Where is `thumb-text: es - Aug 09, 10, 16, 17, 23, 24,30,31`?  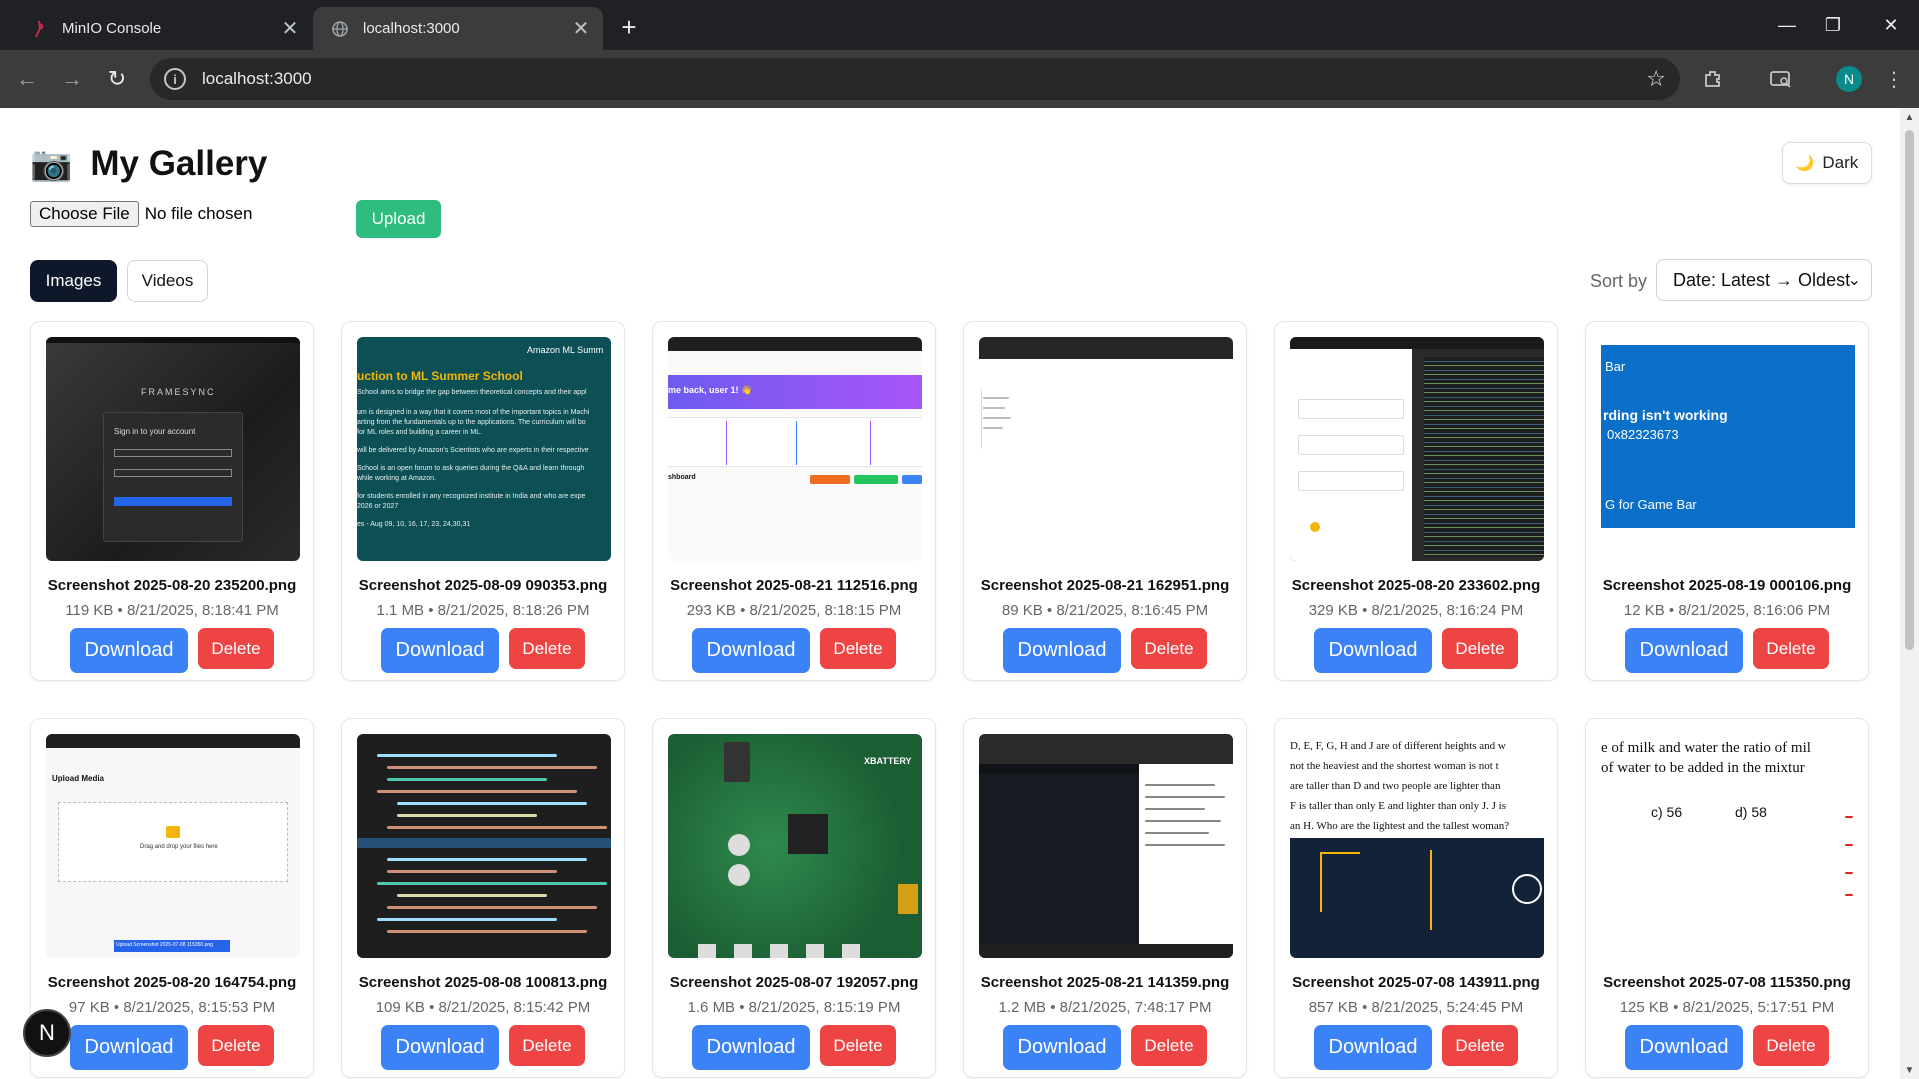 thumb-text: es - Aug 09, 10, 16, 17, 23, 24,30,31 is located at coordinates (414, 524).